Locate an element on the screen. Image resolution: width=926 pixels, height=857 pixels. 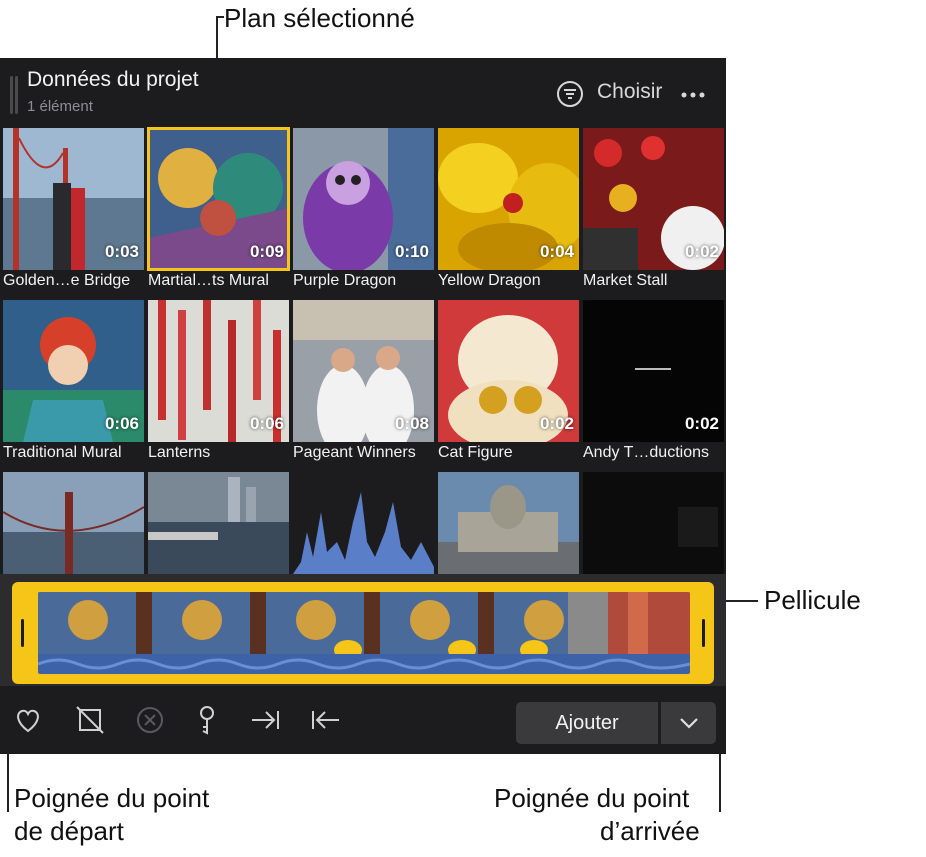
panel-subtitle: 1 élément is located at coordinates (60, 106).